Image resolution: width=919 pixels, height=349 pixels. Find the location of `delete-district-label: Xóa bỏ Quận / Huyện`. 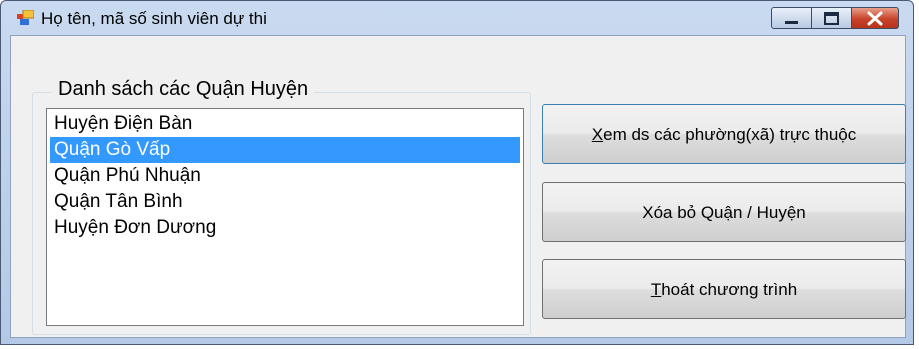

delete-district-label: Xóa bỏ Quận / Huyện is located at coordinates (724, 212).